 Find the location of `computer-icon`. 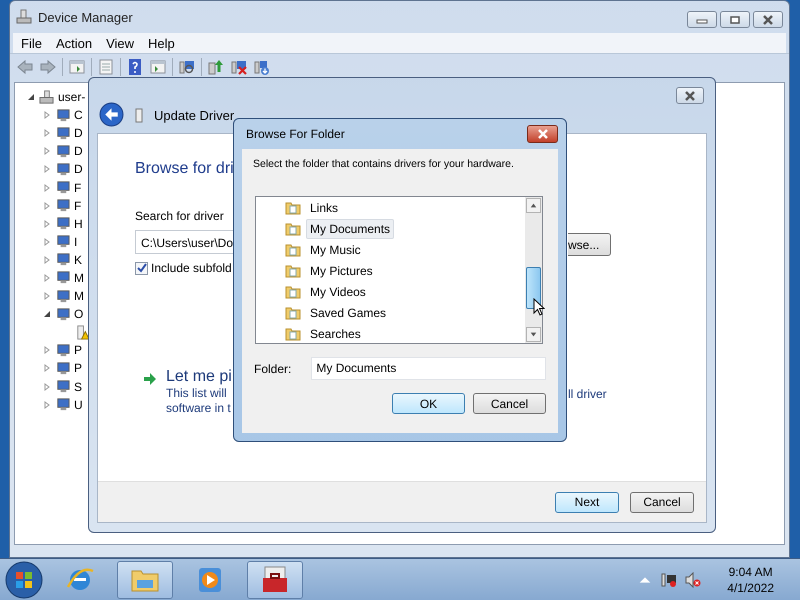

computer-icon is located at coordinates (24, 17).